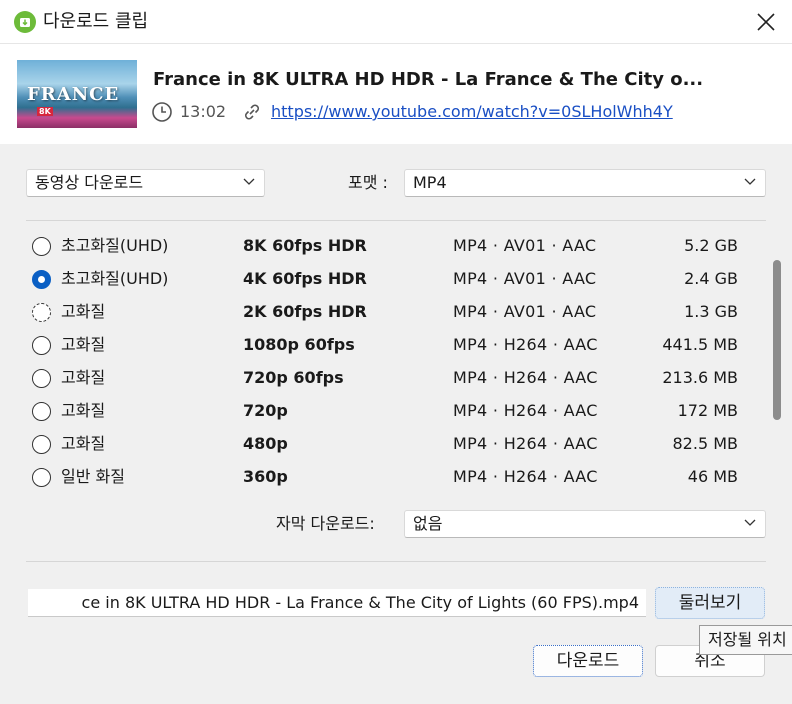  Describe the element at coordinates (293, 377) in the screenshot. I see `quality-resolution: 720p 60fps` at that location.